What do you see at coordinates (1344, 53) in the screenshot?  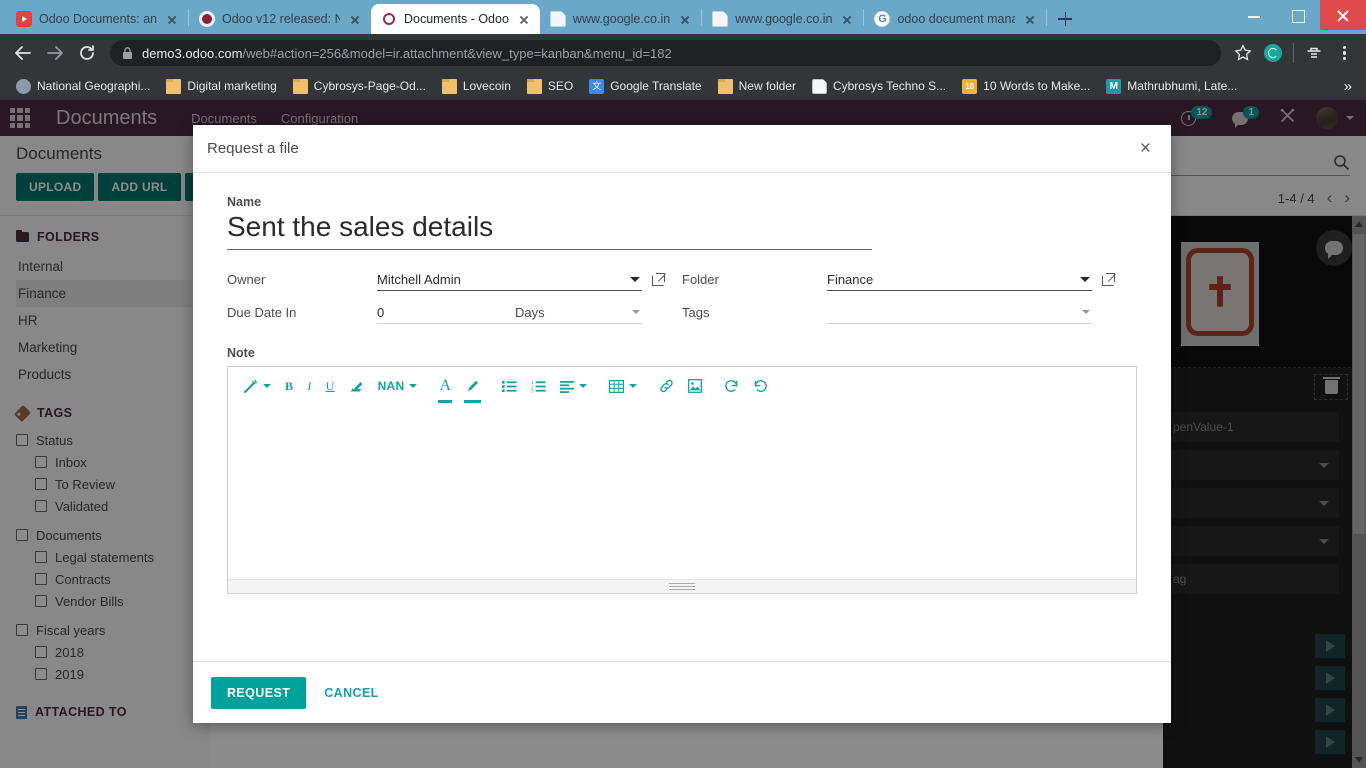 I see `kebab-menu-icon` at bounding box center [1344, 53].